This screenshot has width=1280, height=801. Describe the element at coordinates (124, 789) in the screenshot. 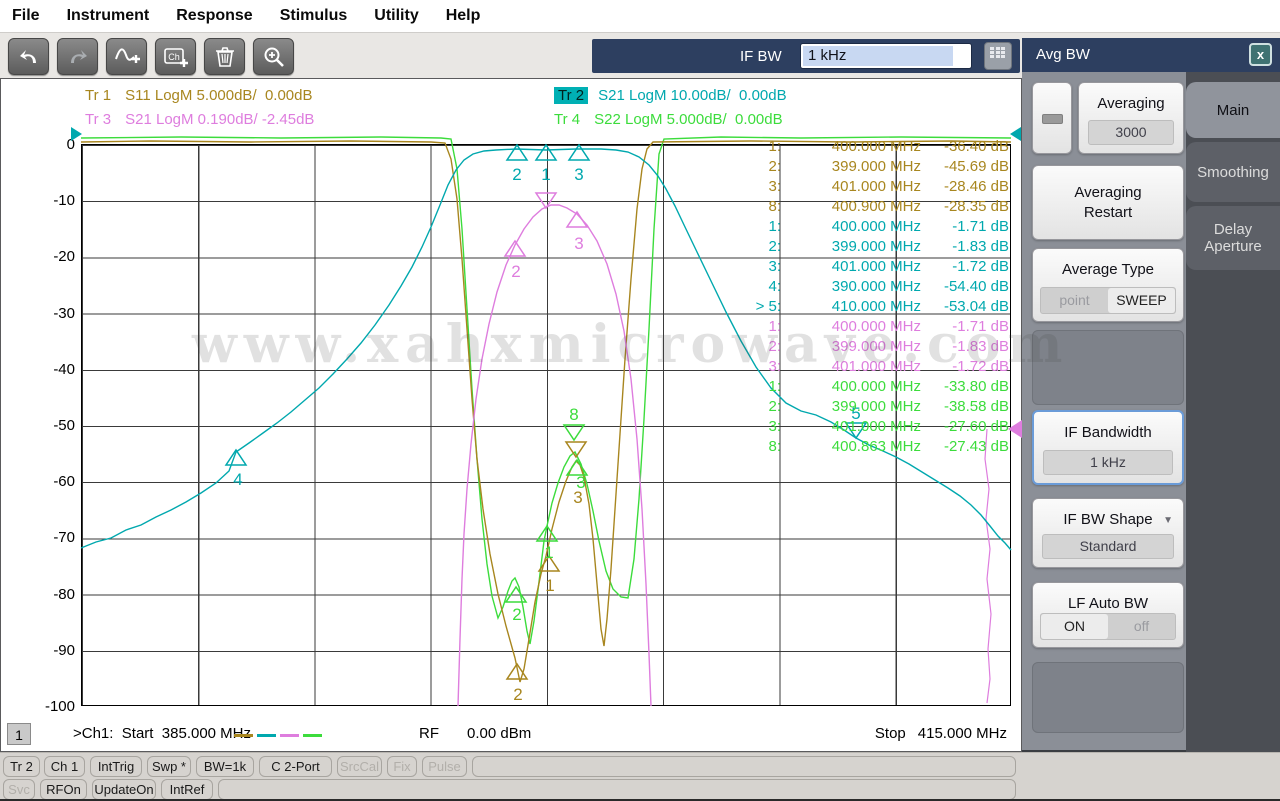

I see `status-update: UpdateOn` at that location.